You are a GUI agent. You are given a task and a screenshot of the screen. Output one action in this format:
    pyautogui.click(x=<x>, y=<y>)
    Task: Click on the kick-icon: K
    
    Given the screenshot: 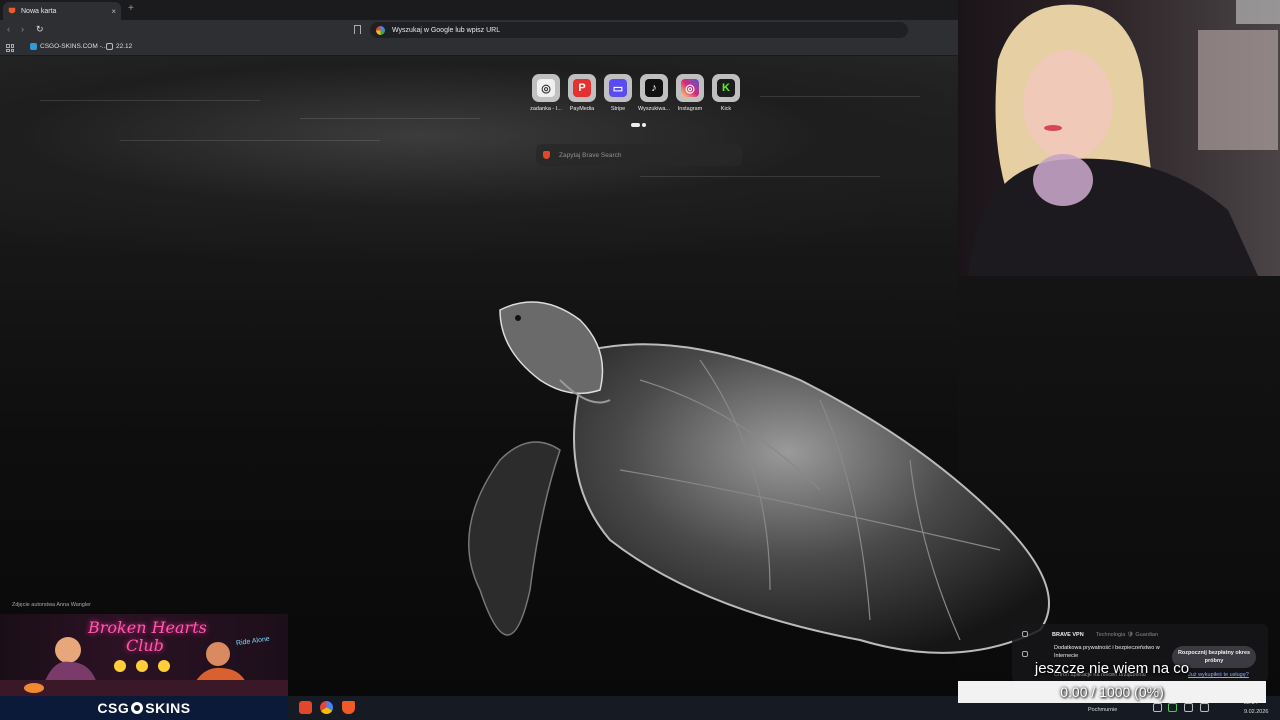 What is the action you would take?
    pyautogui.click(x=726, y=88)
    